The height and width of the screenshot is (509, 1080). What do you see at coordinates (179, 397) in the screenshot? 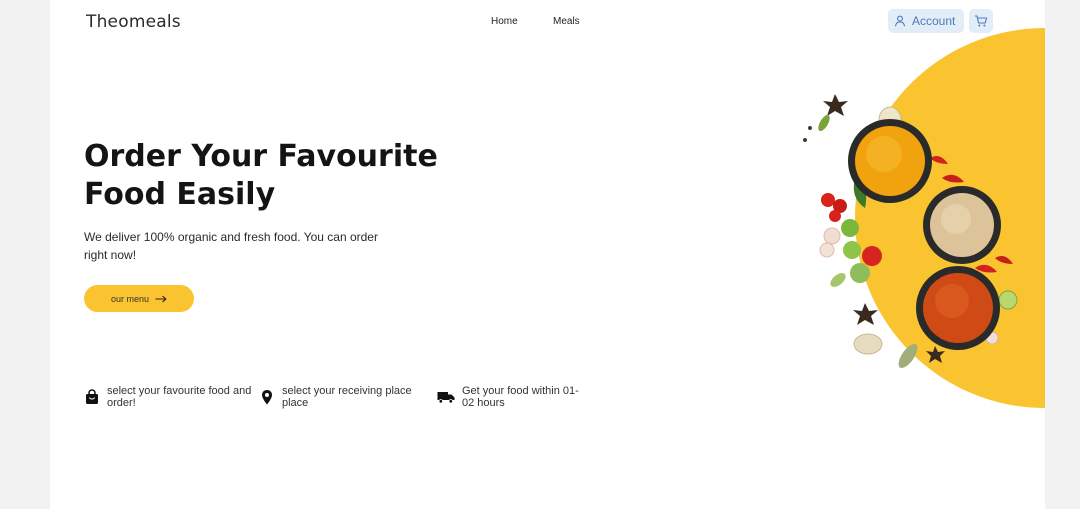
I see `feature-order-text: select your favourite food and order!` at bounding box center [179, 397].